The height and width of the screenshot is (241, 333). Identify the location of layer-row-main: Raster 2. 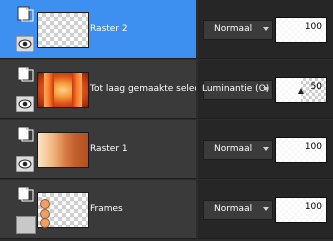
(98, 29).